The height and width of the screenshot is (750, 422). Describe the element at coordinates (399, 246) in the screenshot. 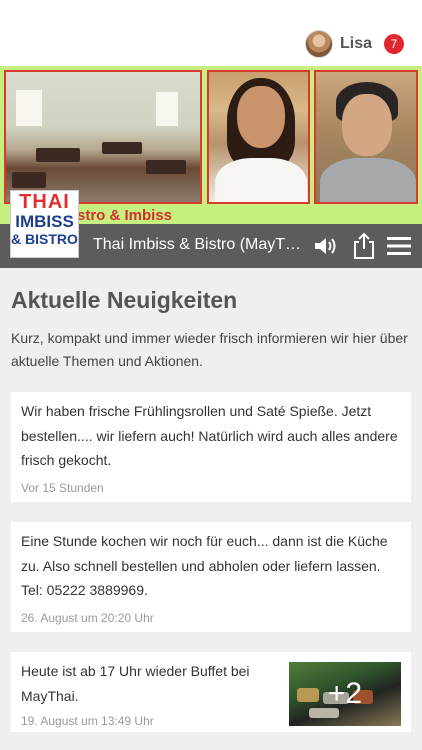

I see `menu-icon` at that location.